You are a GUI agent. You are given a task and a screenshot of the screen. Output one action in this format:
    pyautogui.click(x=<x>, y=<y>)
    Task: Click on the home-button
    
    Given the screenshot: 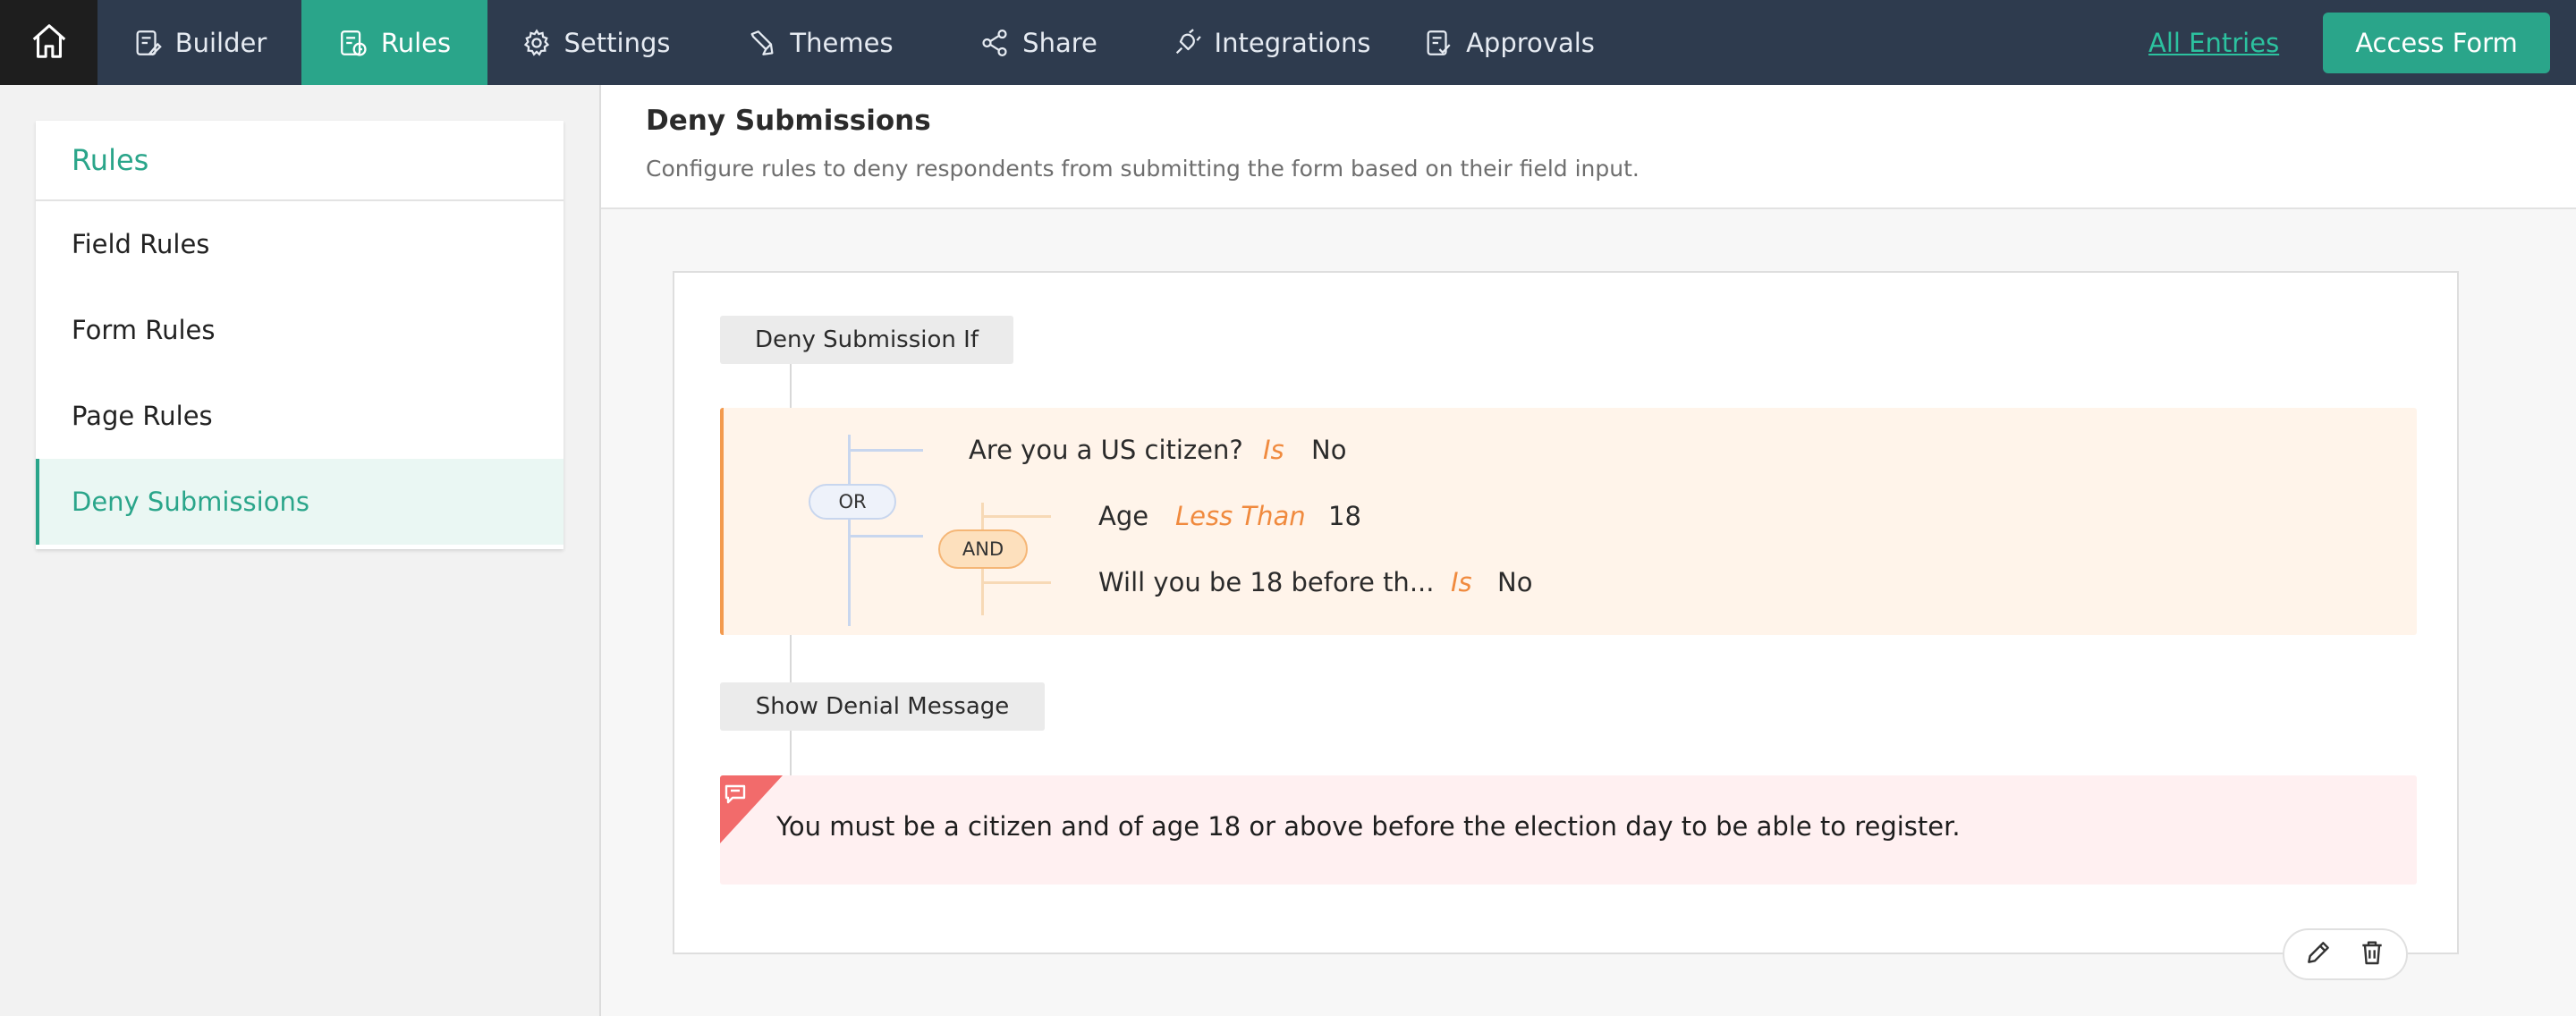 What is the action you would take?
    pyautogui.click(x=48, y=43)
    